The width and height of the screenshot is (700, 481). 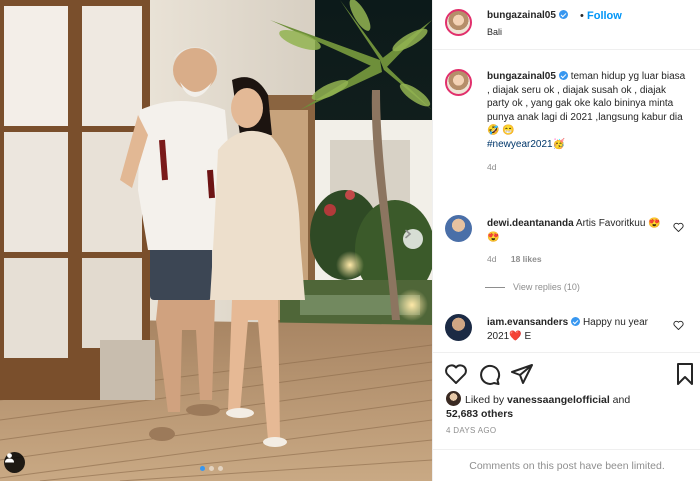 I want to click on heart-icon, so click(x=456, y=374).